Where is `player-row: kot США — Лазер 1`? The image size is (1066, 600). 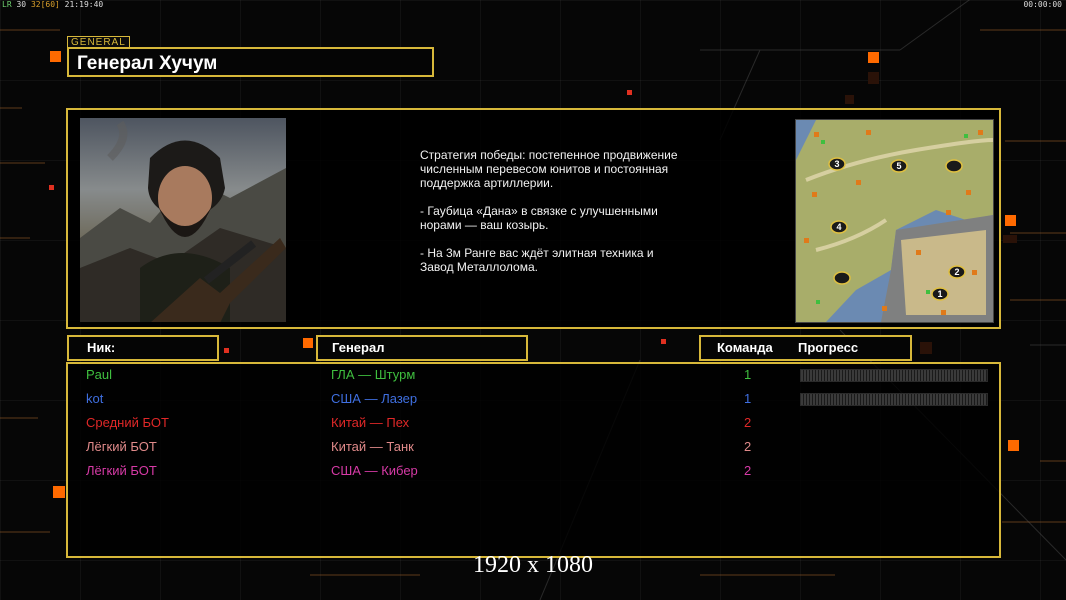
player-row: kot США — Лазер 1 is located at coordinates (533, 401).